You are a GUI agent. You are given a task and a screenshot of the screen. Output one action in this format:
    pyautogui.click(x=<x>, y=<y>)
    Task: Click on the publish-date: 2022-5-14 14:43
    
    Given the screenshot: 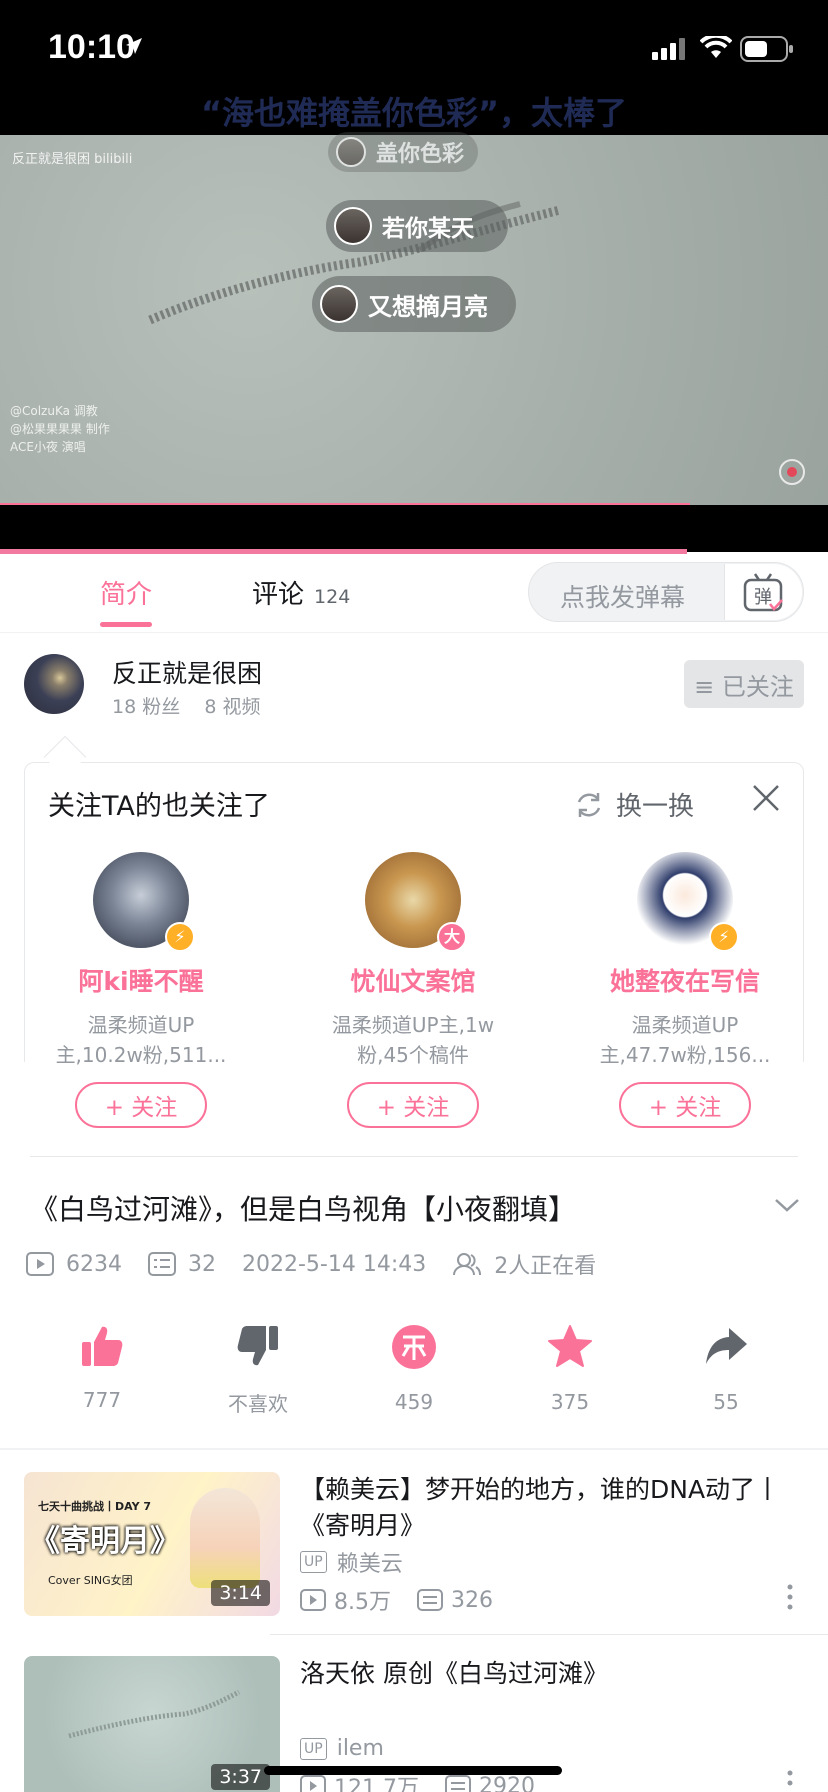 What is the action you would take?
    pyautogui.click(x=334, y=1264)
    